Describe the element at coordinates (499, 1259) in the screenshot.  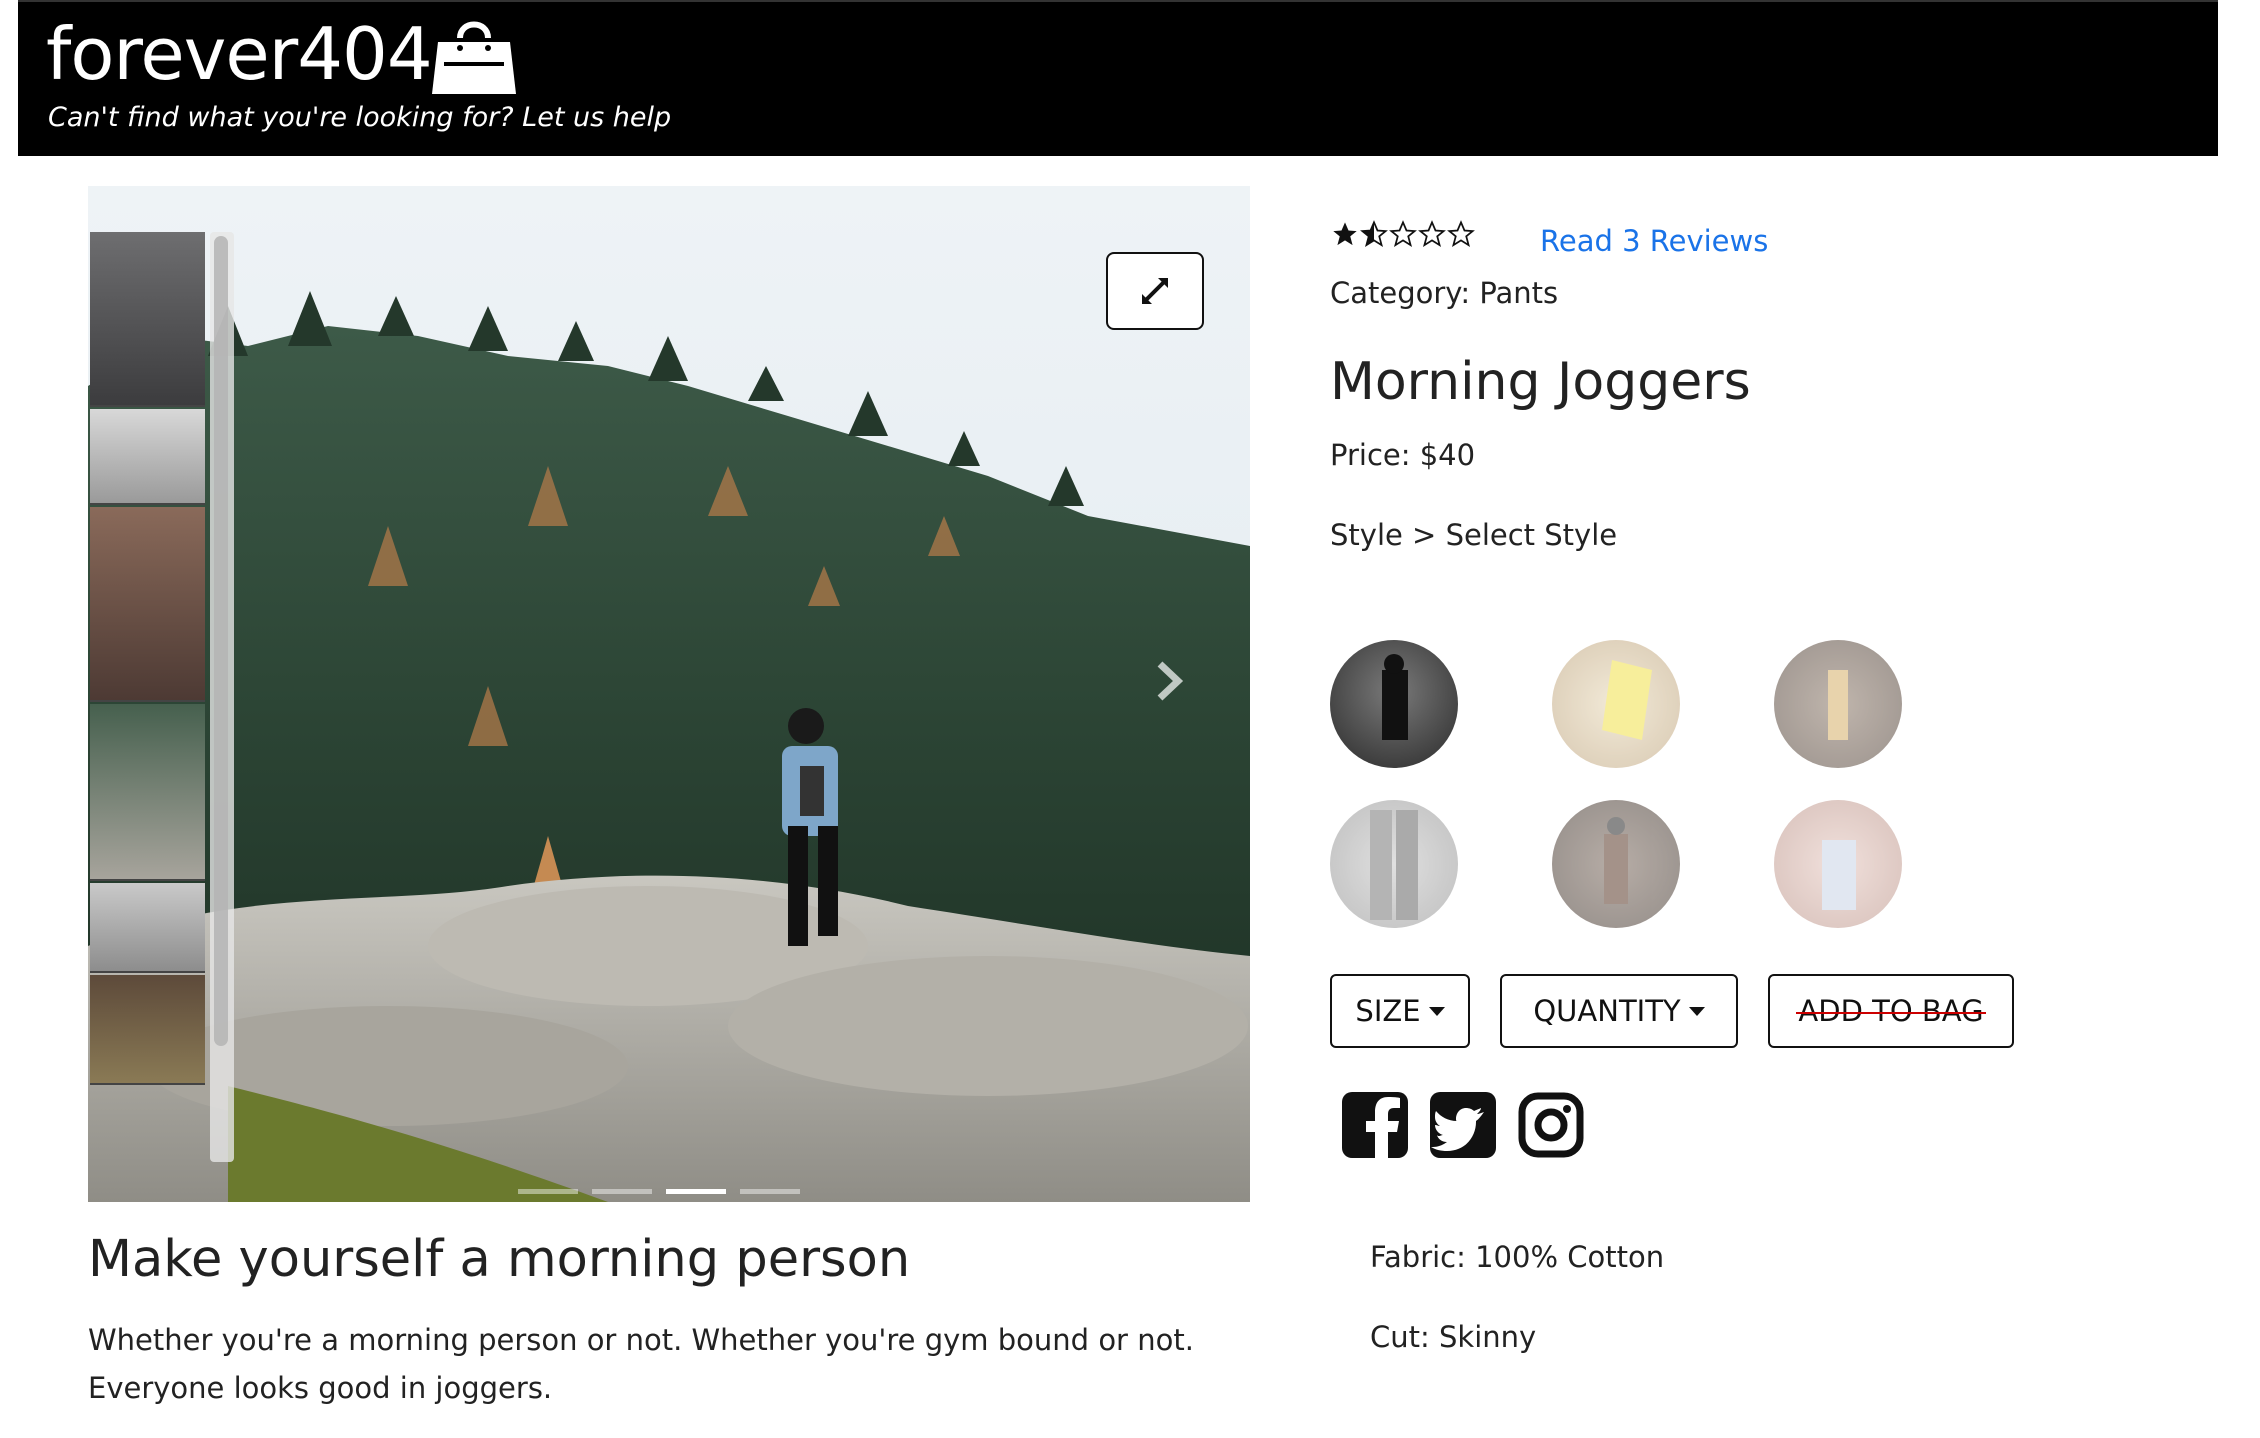
I see `description-heading: Make yourself a morning person` at that location.